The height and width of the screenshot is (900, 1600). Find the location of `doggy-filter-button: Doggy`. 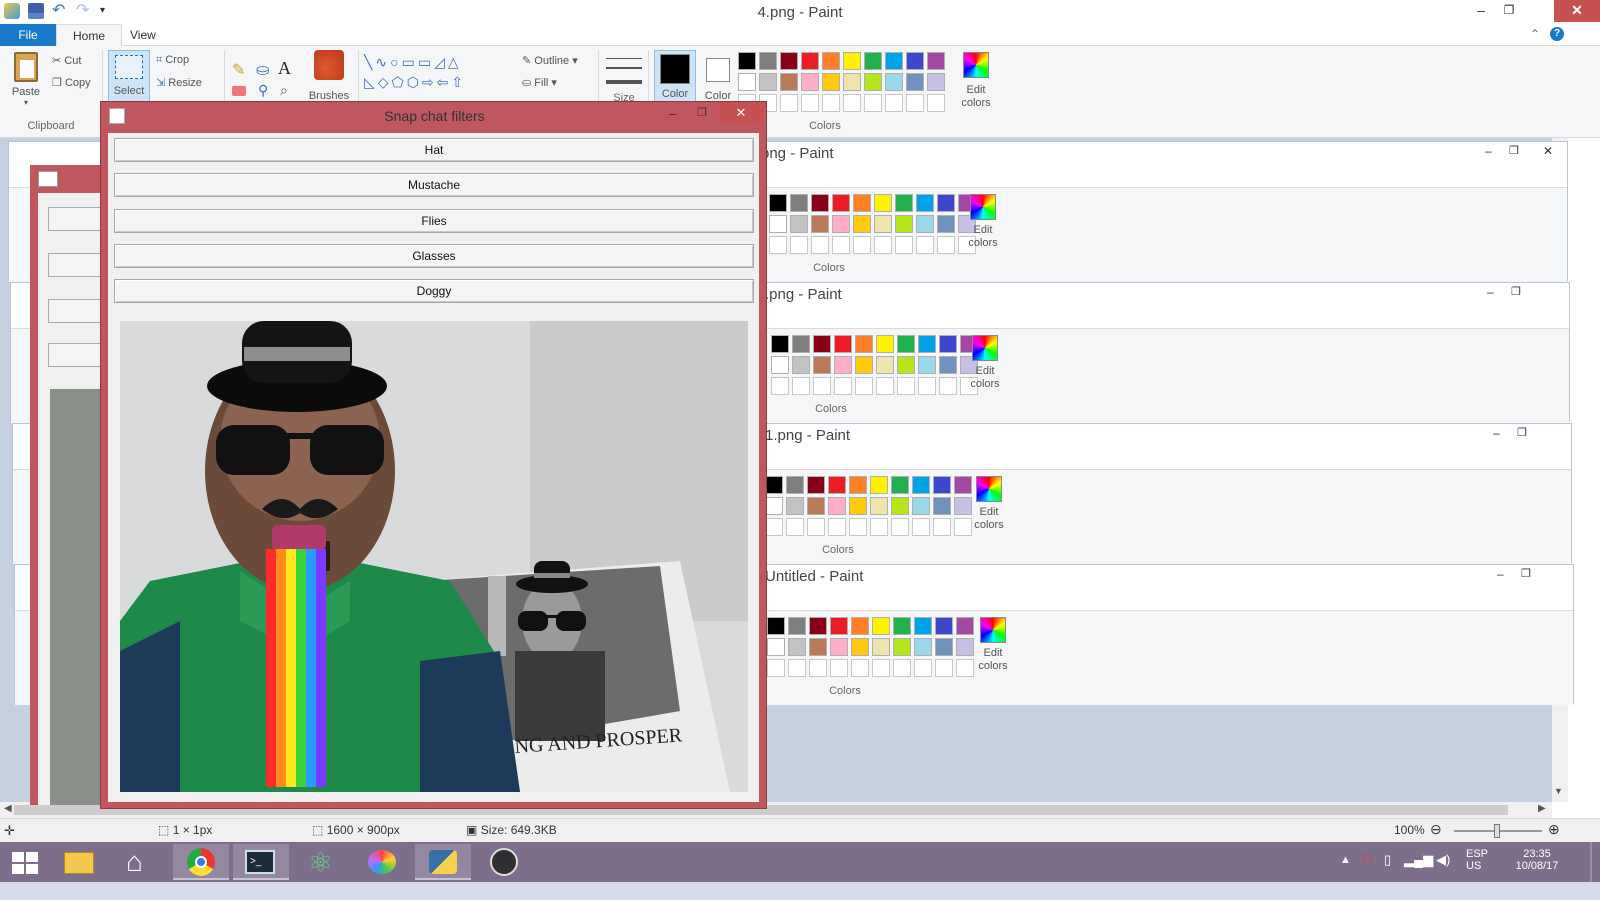

doggy-filter-button: Doggy is located at coordinates (434, 291).